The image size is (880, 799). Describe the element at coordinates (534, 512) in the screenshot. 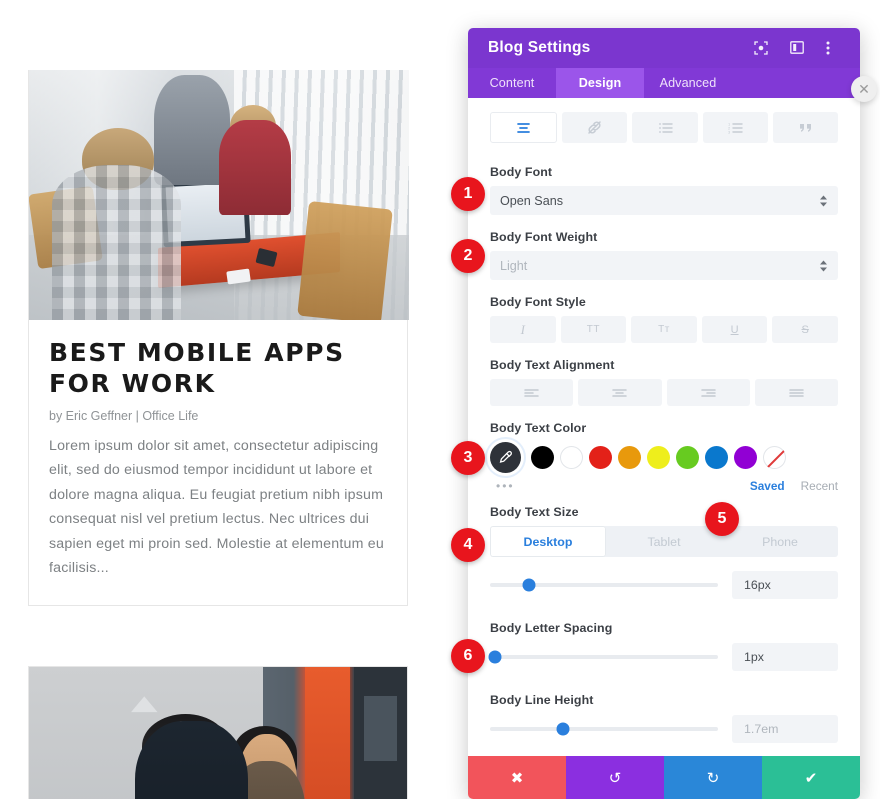

I see `body-text-size-label: Body Text Size` at that location.